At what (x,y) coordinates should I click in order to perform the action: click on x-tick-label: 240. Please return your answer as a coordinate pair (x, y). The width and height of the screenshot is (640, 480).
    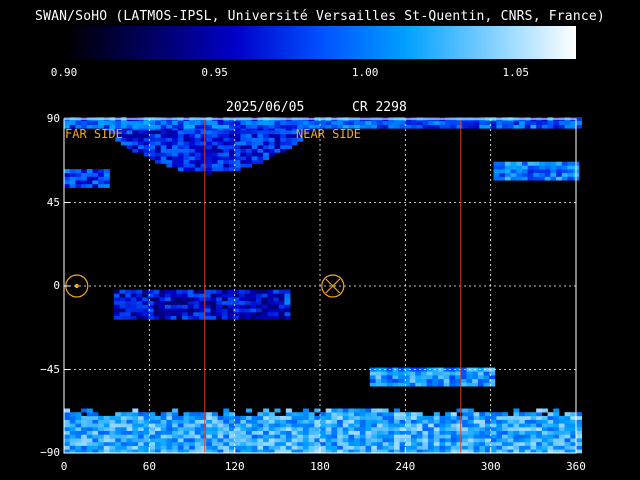
    Looking at the image, I should click on (405, 466).